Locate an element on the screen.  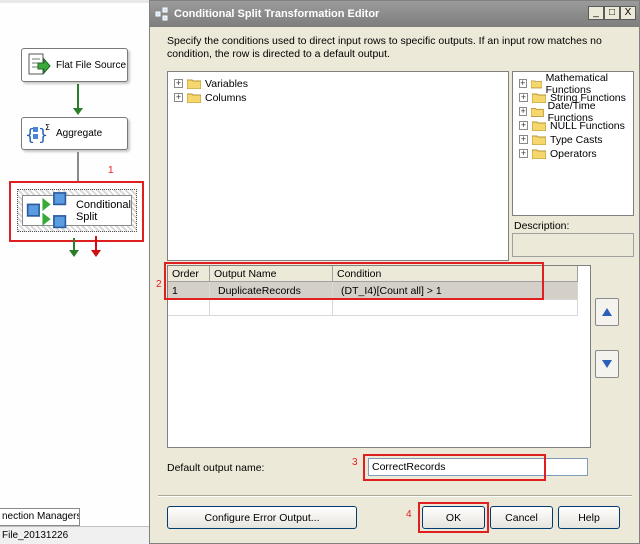
task-label: Flat File Source is located at coordinates (91, 65).